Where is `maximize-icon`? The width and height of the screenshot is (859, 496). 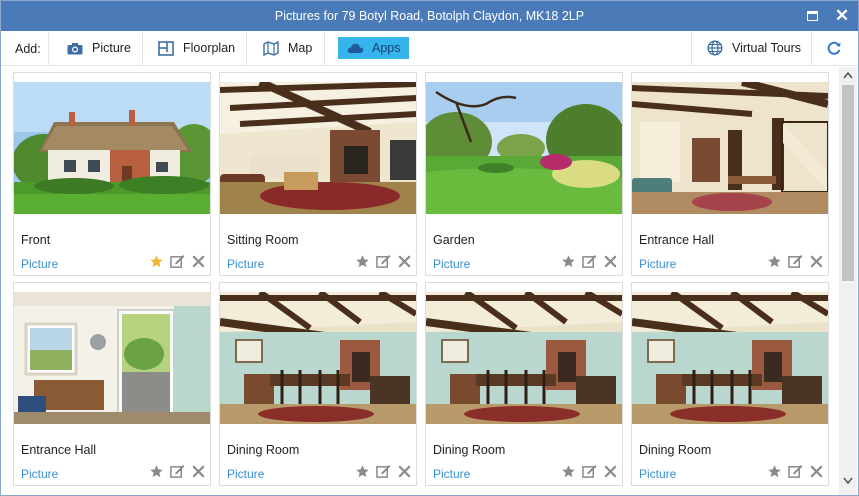
maximize-icon is located at coordinates (812, 16).